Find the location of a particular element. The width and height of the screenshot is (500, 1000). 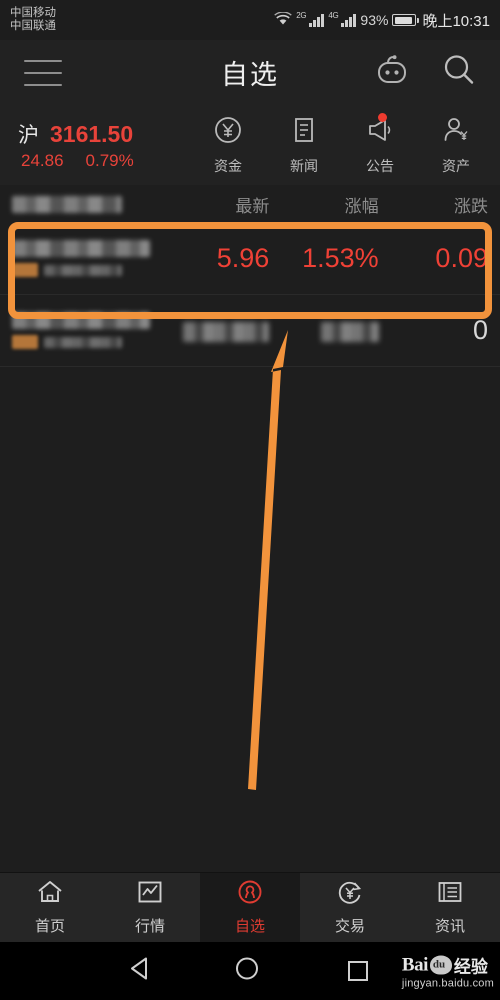

carrier-primary: 中国移动 is located at coordinates (33, 13).